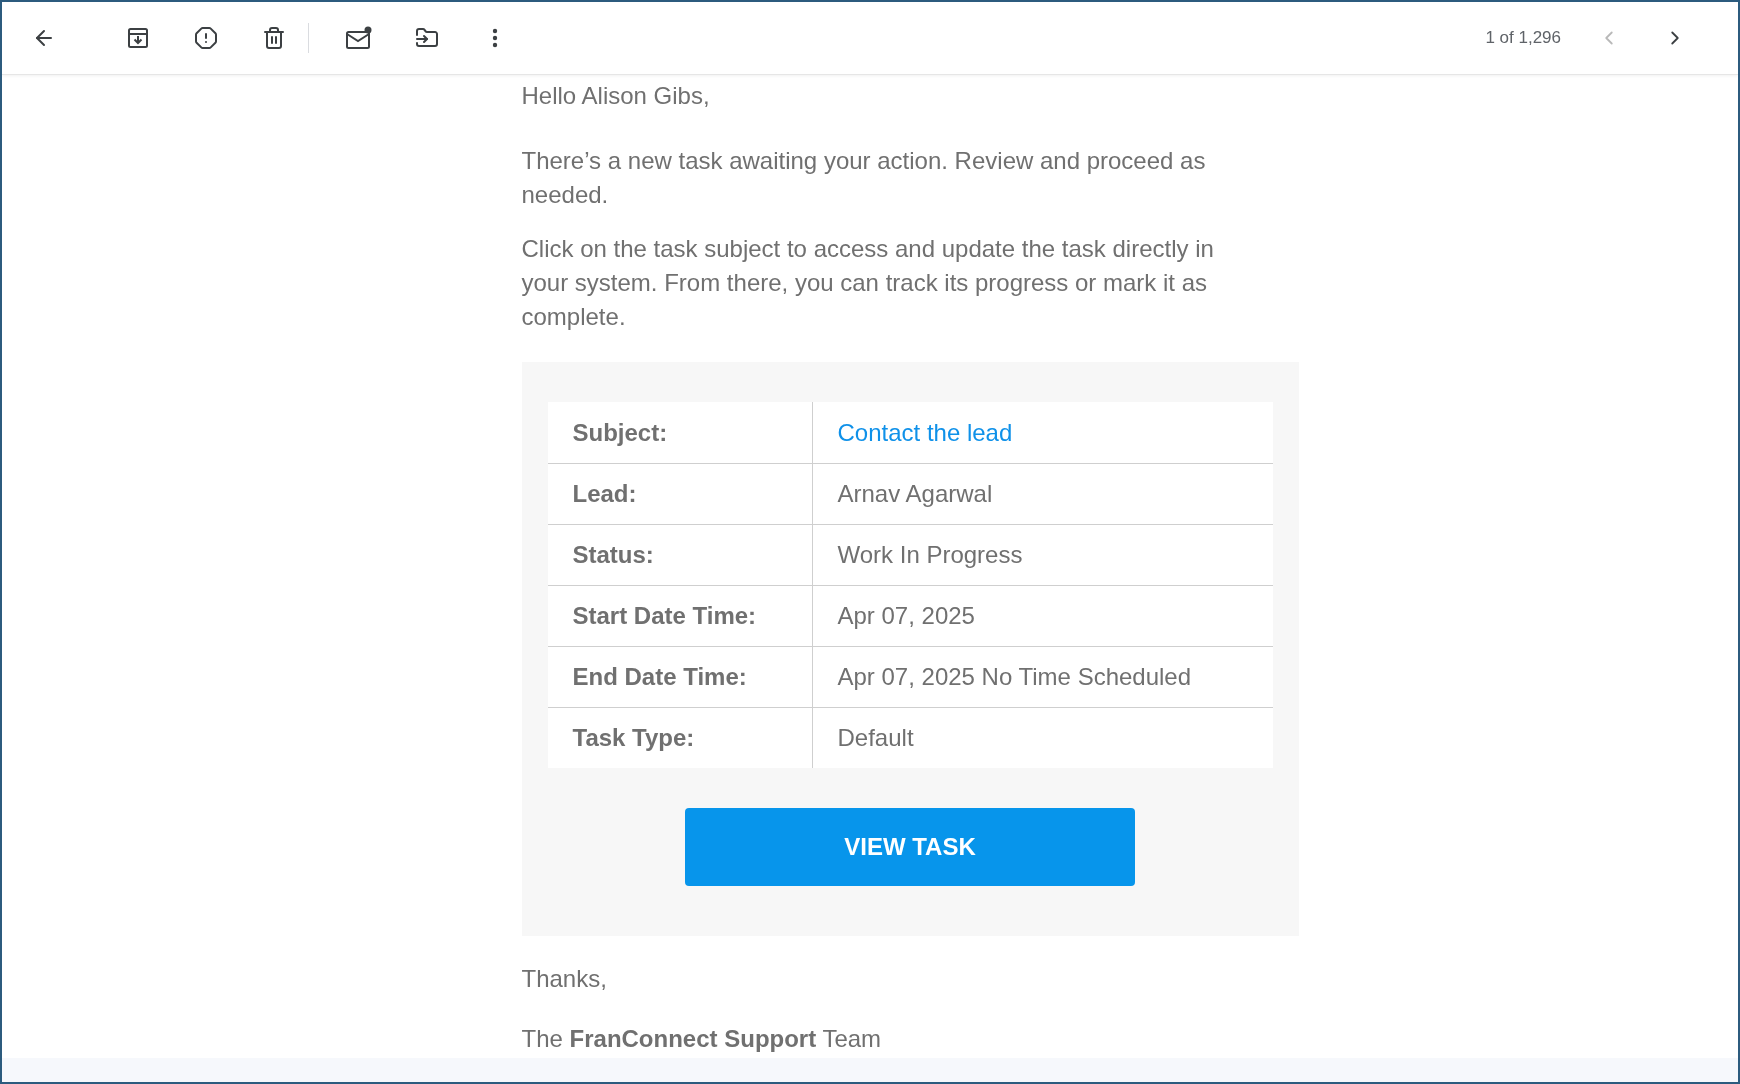 The image size is (1740, 1084). Describe the element at coordinates (875, 738) in the screenshot. I see `field-text: Default` at that location.